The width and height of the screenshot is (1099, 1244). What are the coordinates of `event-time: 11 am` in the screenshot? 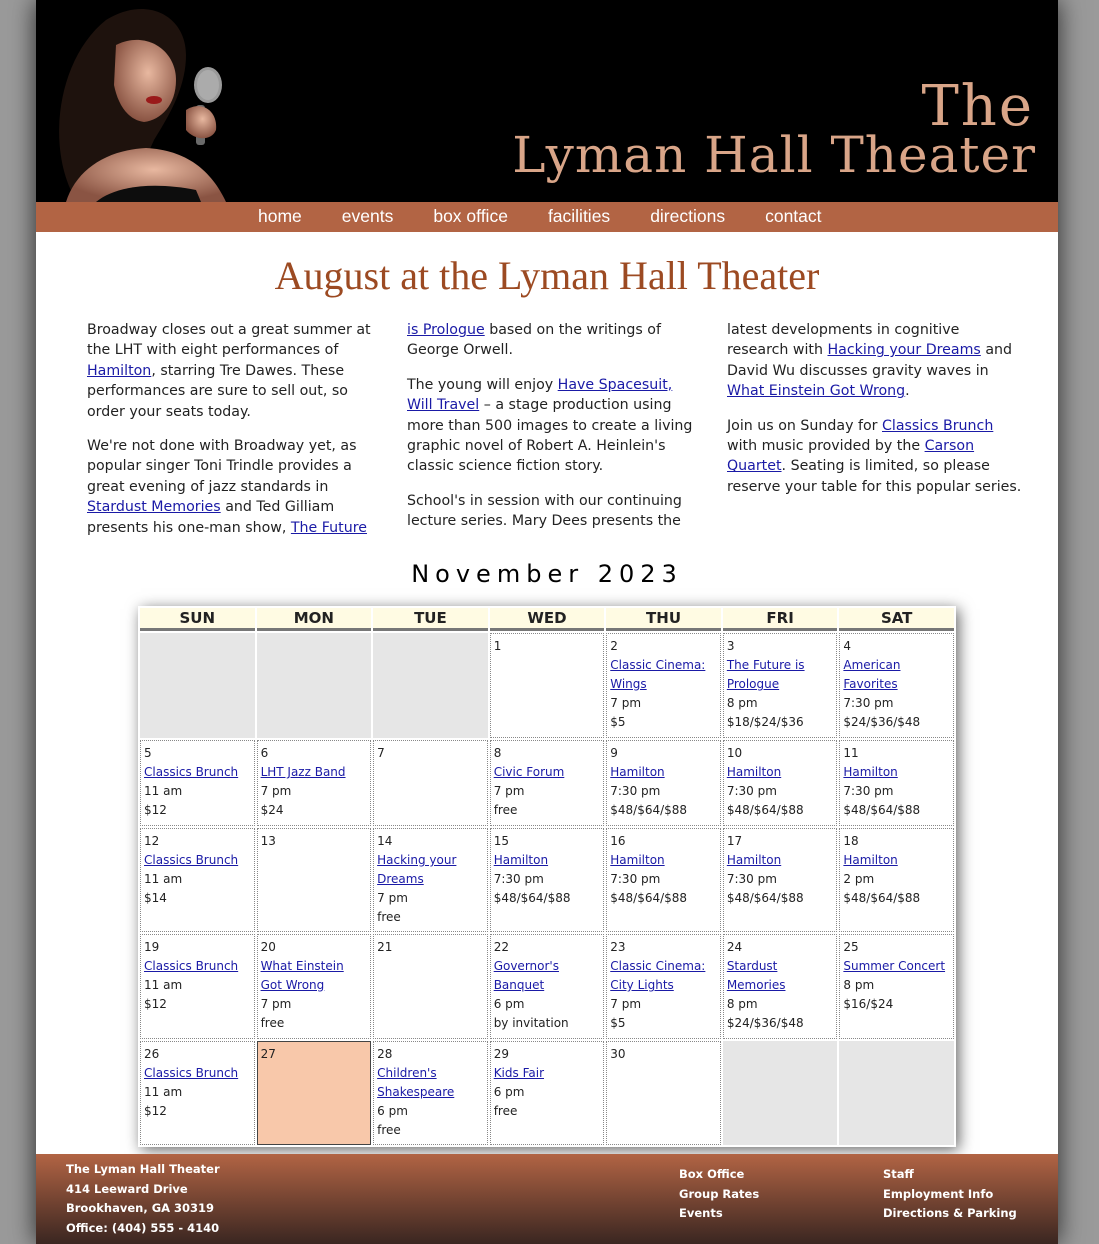 It's located at (163, 1092).